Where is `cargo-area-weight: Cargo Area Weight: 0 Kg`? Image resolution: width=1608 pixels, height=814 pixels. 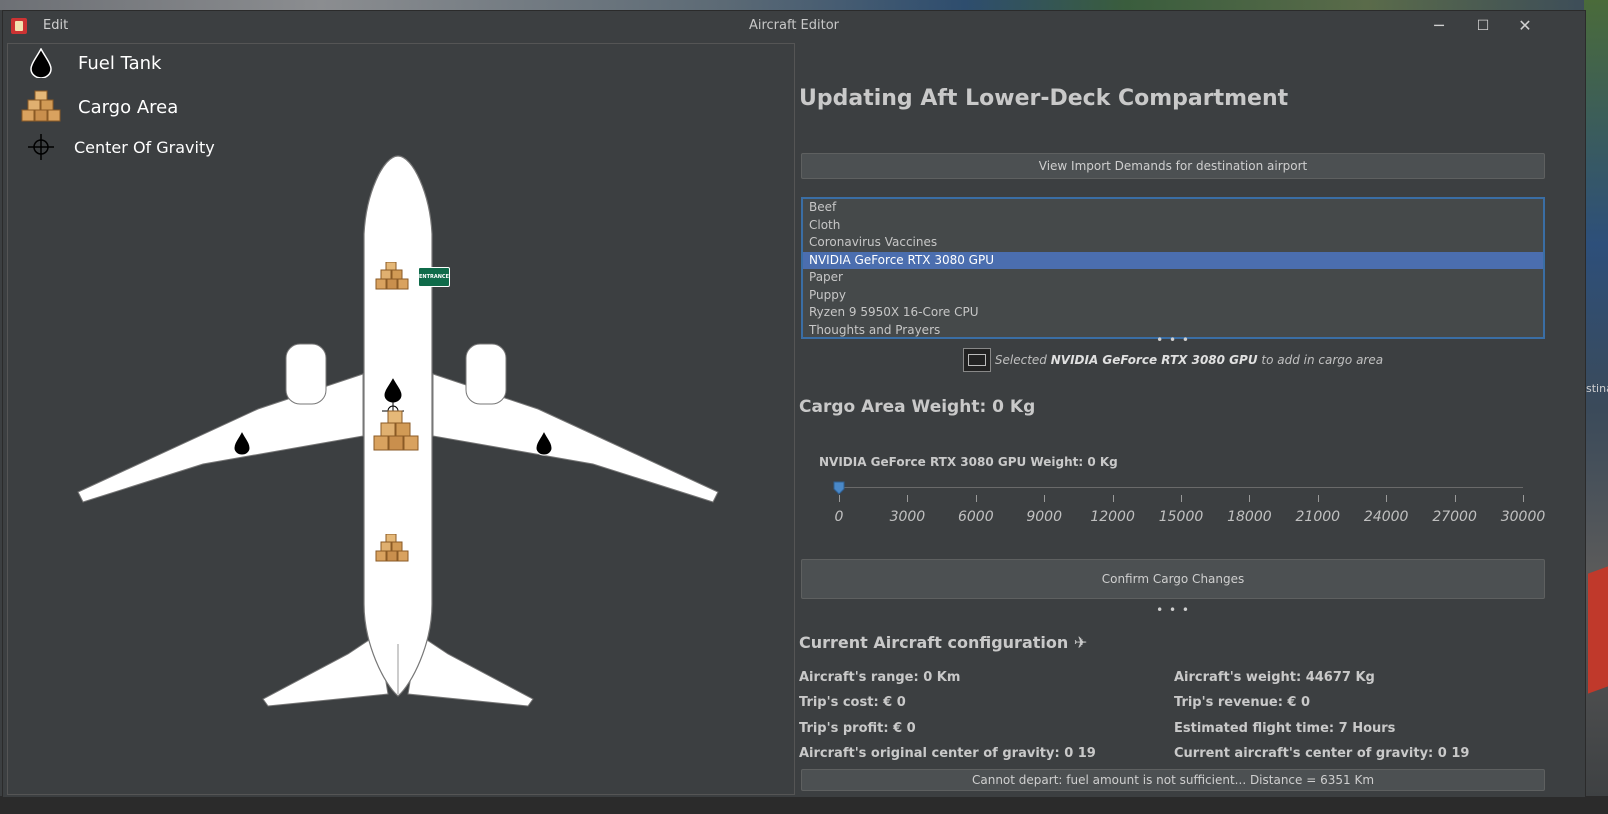 cargo-area-weight: Cargo Area Weight: 0 Kg is located at coordinates (917, 407).